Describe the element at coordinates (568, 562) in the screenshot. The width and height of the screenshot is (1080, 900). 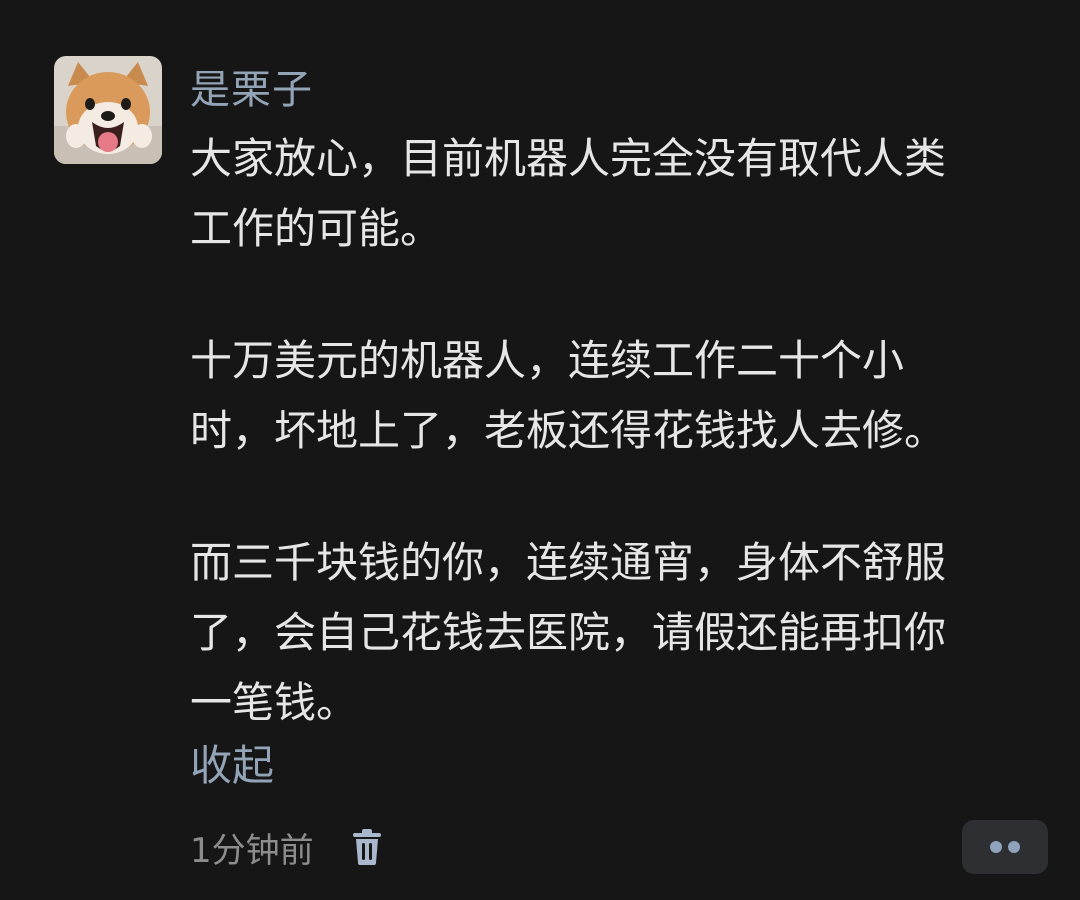
I see `comment-line: 而三千块钱的你，连续通宵，身体不舒服` at that location.